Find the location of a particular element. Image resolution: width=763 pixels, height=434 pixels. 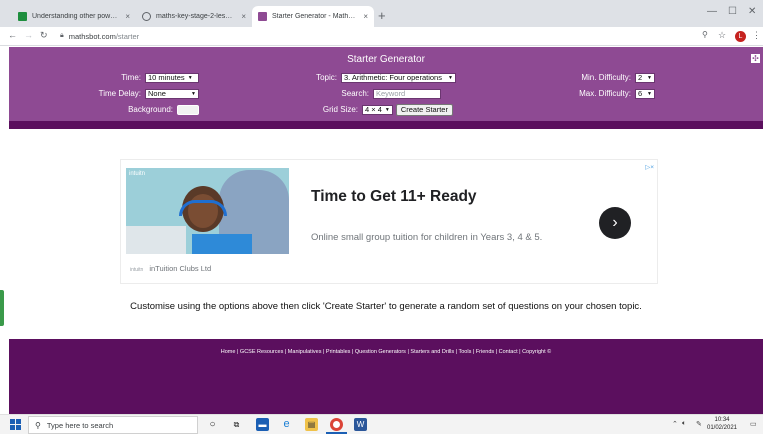

min-difficulty-value: 2 is located at coordinates (640, 77).